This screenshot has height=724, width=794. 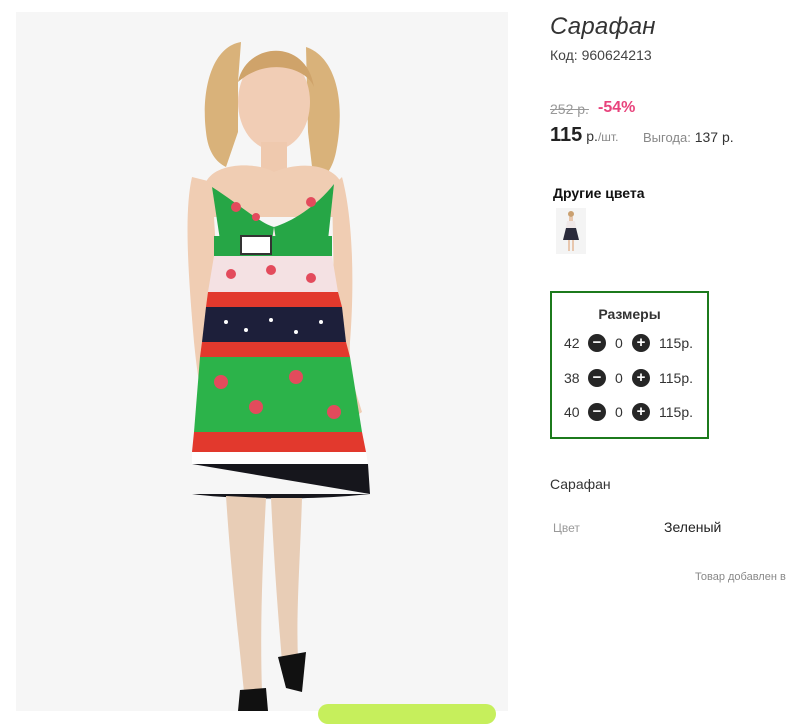 What do you see at coordinates (601, 55) in the screenshot?
I see `product-code: Код: 960624213` at bounding box center [601, 55].